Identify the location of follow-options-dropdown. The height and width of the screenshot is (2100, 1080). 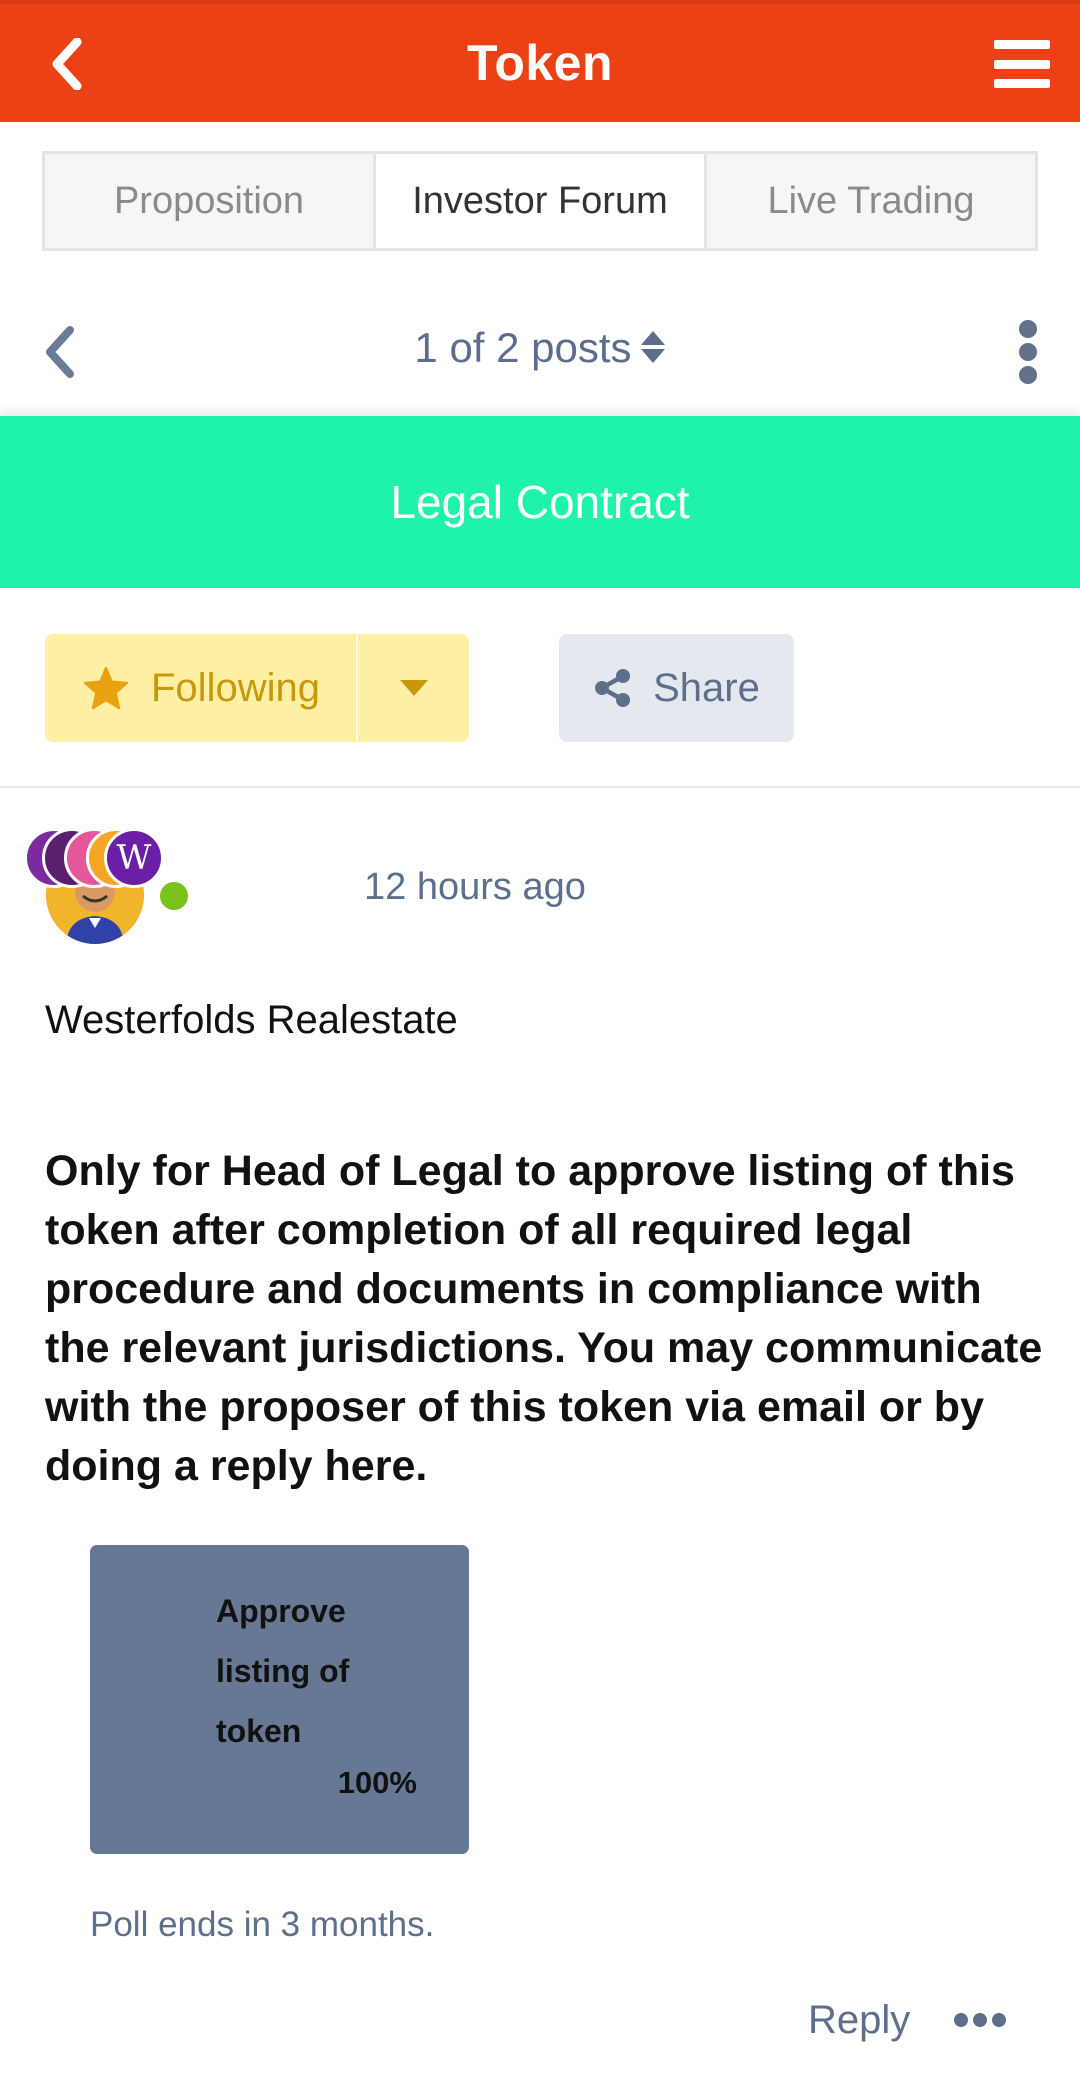
(413, 688).